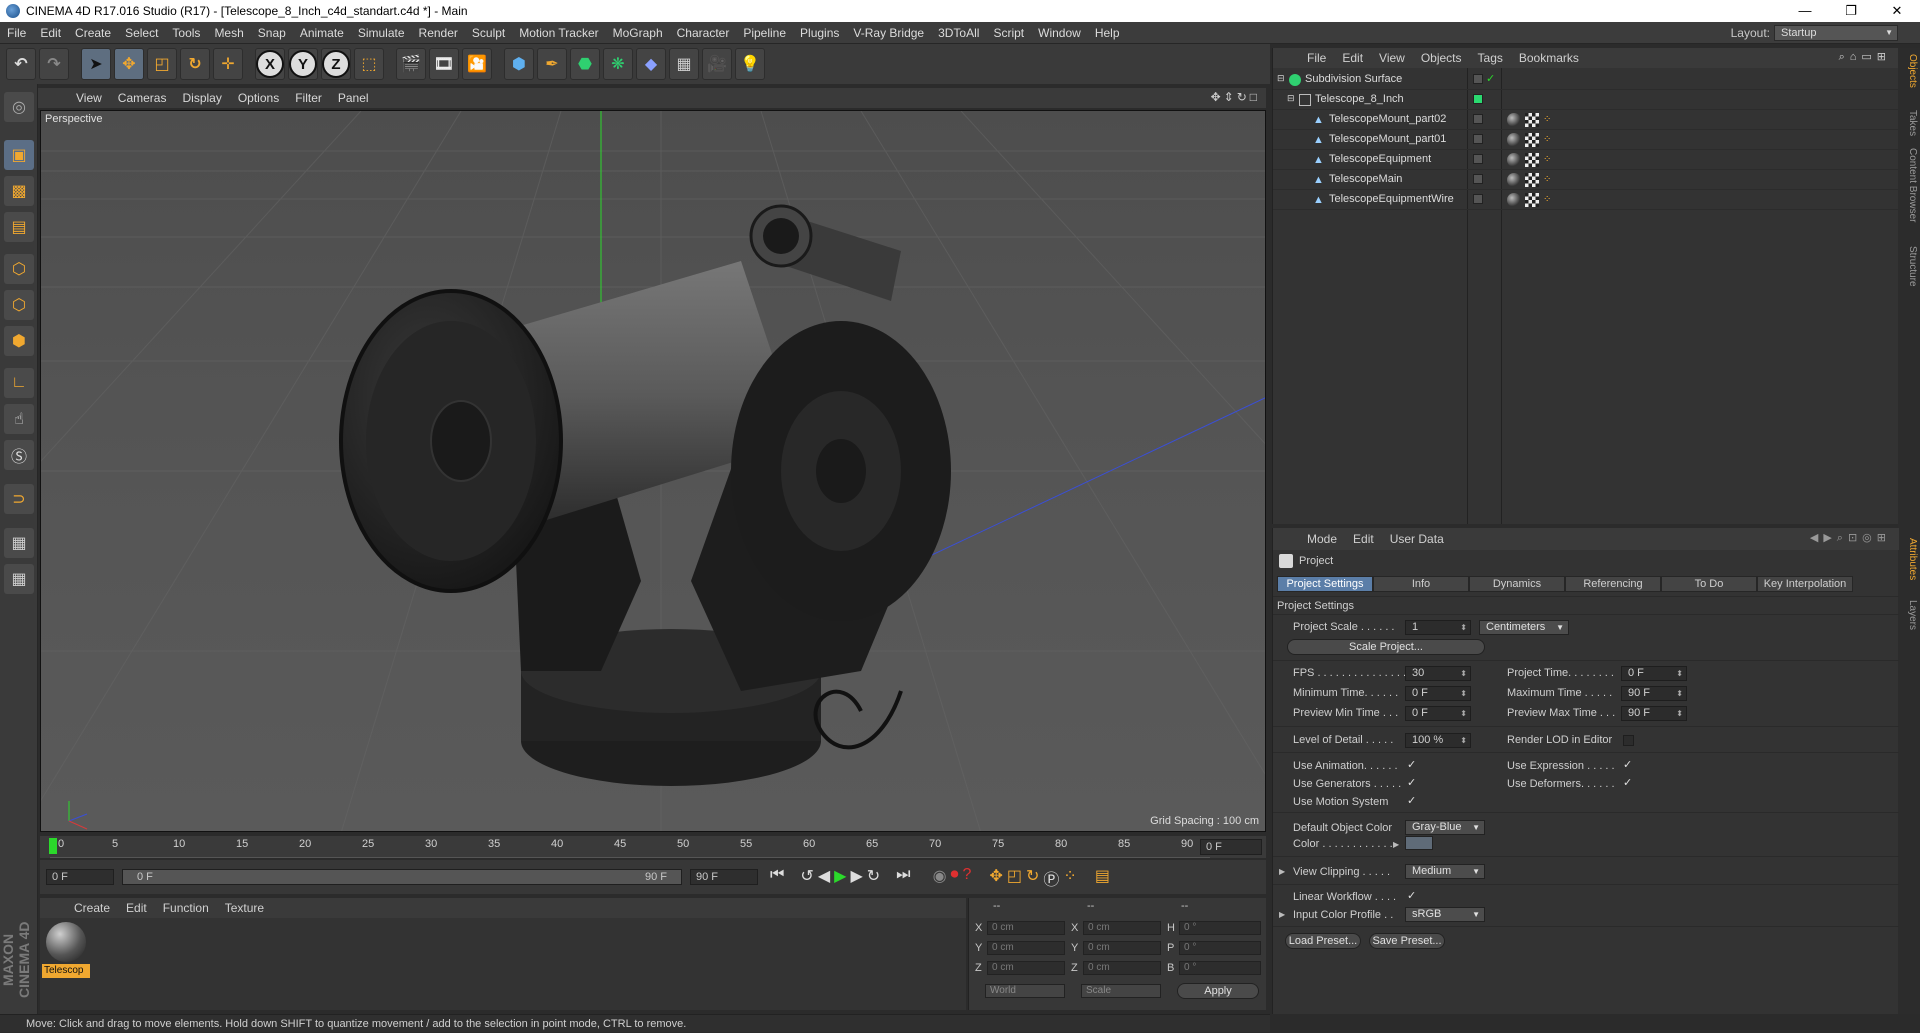 Image resolution: width=1920 pixels, height=1033 pixels. What do you see at coordinates (270, 64) in the screenshot?
I see `lock-x-button: X` at bounding box center [270, 64].